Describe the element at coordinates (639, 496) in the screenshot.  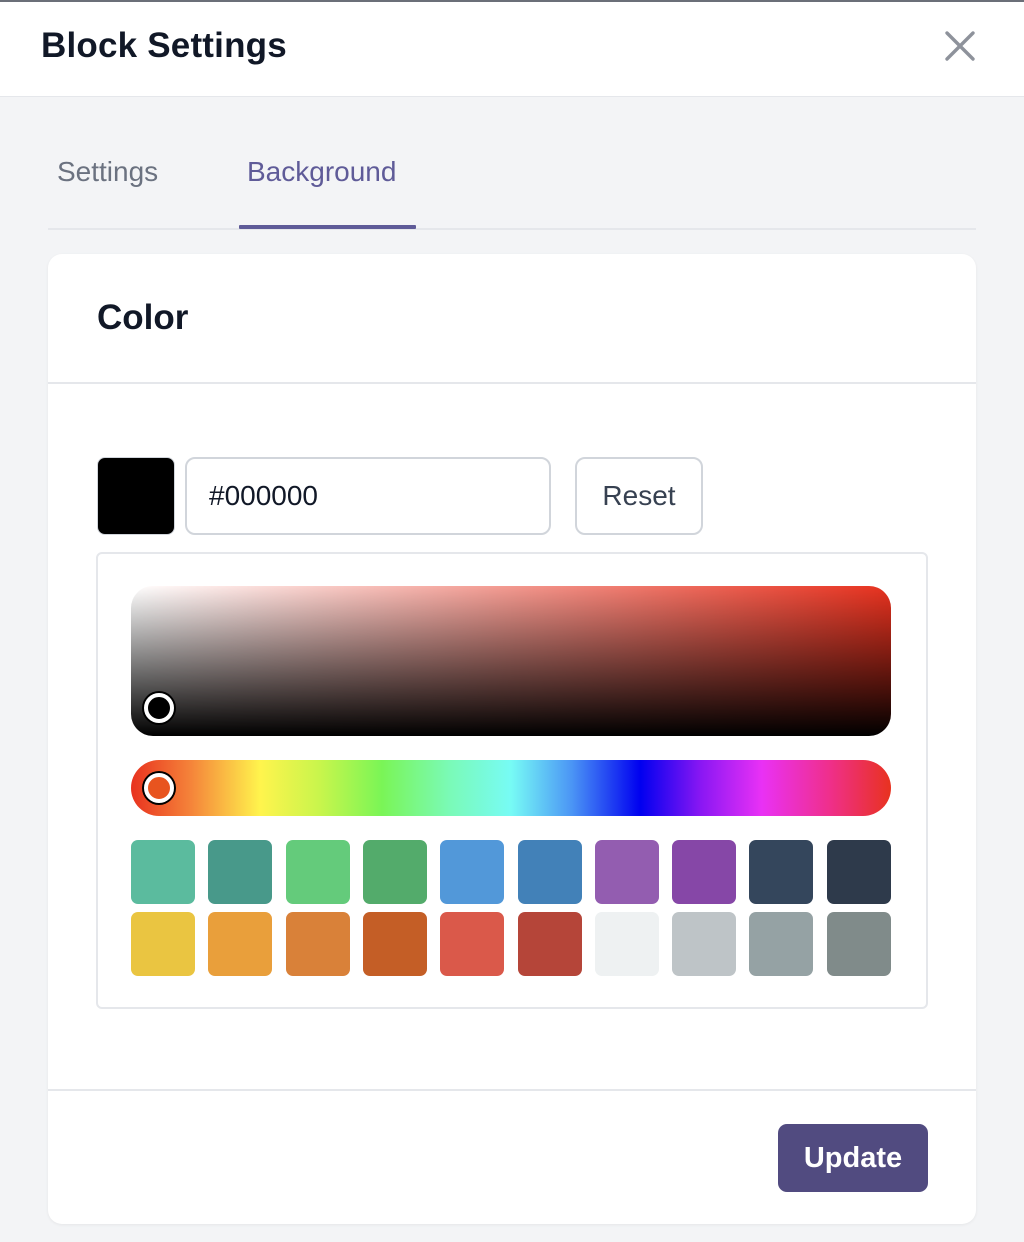
I see `reset-button: Reset` at that location.